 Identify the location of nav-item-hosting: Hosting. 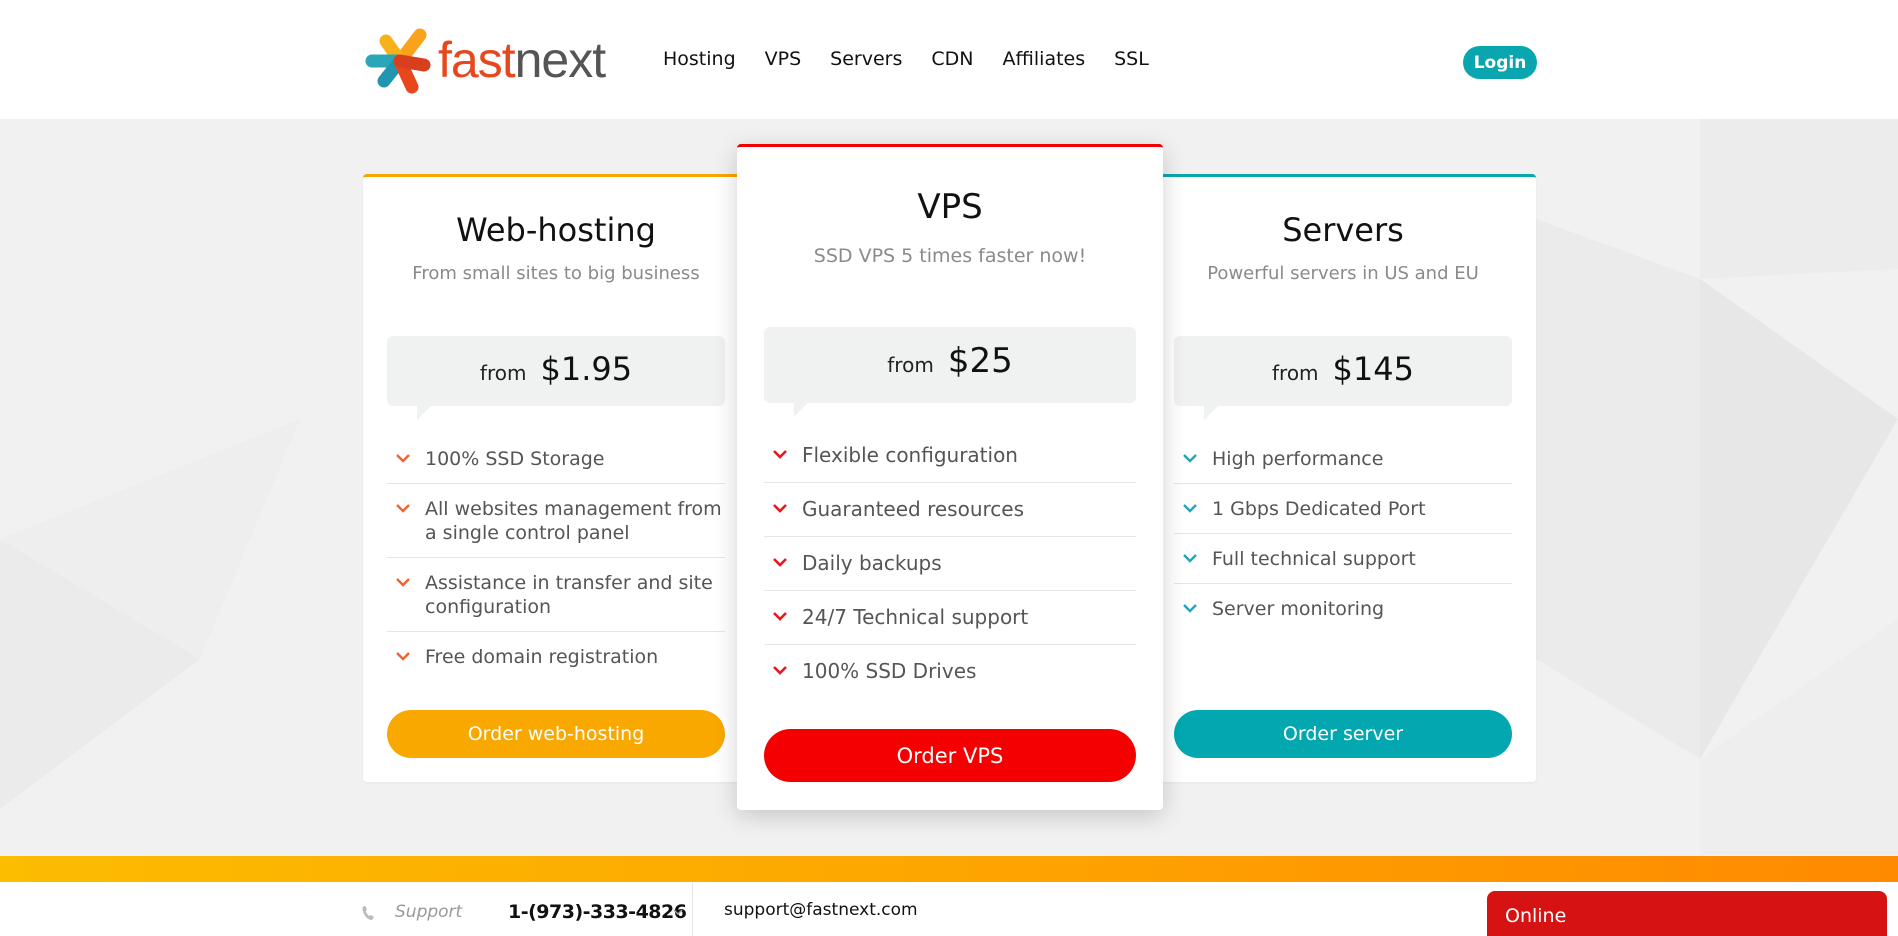
(699, 59).